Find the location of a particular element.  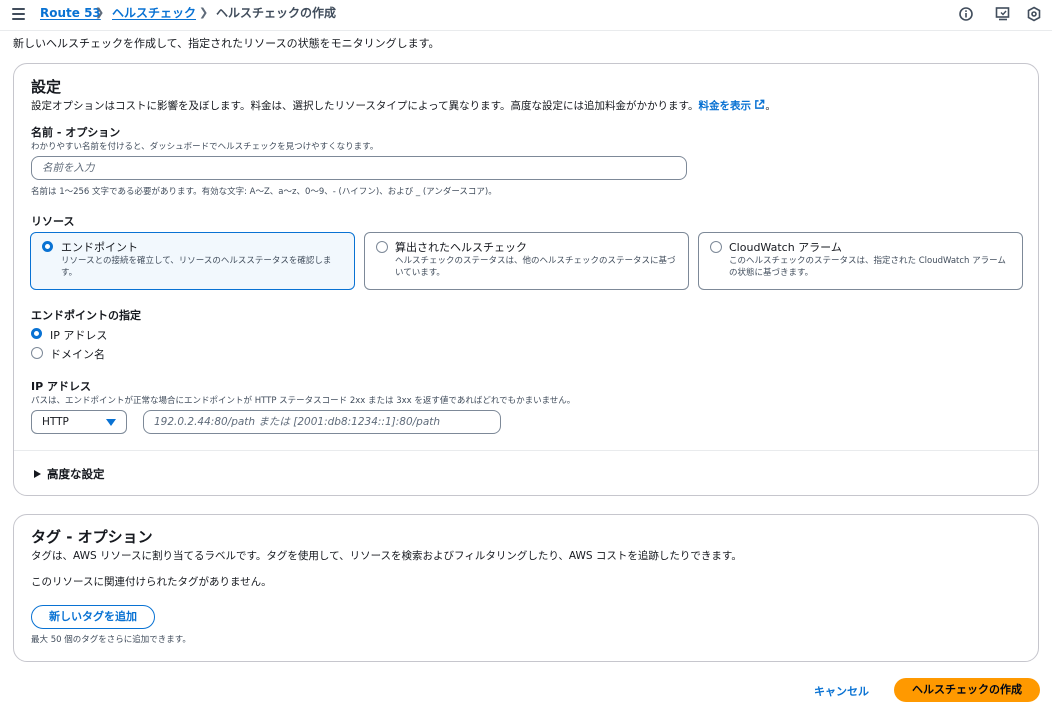

resource-tile-title: CloudWatch アラーム is located at coordinates (785, 247).